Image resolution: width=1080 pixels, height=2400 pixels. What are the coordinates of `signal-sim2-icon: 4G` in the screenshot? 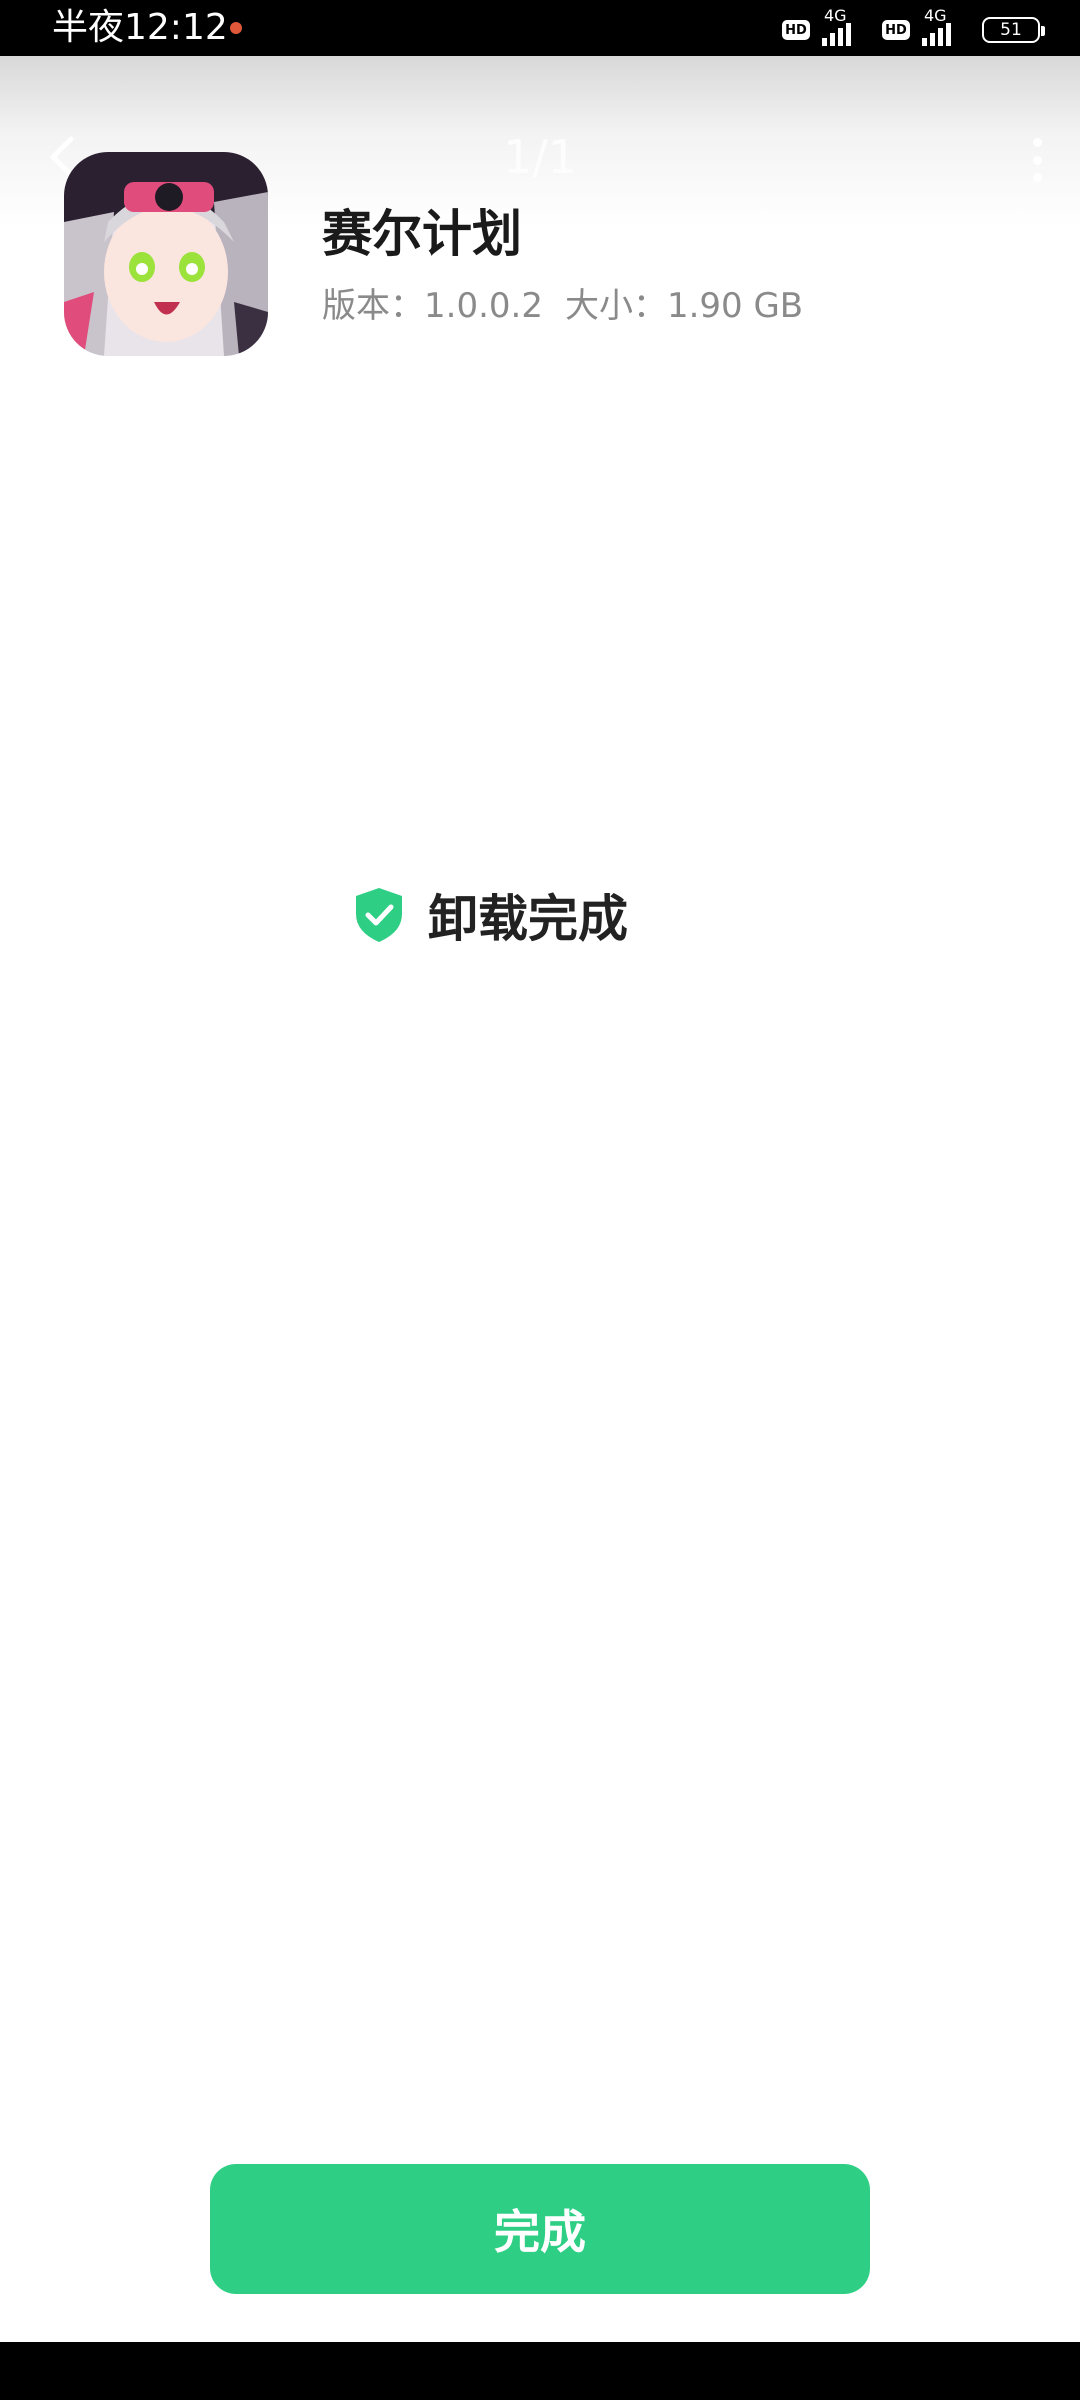 It's located at (946, 28).